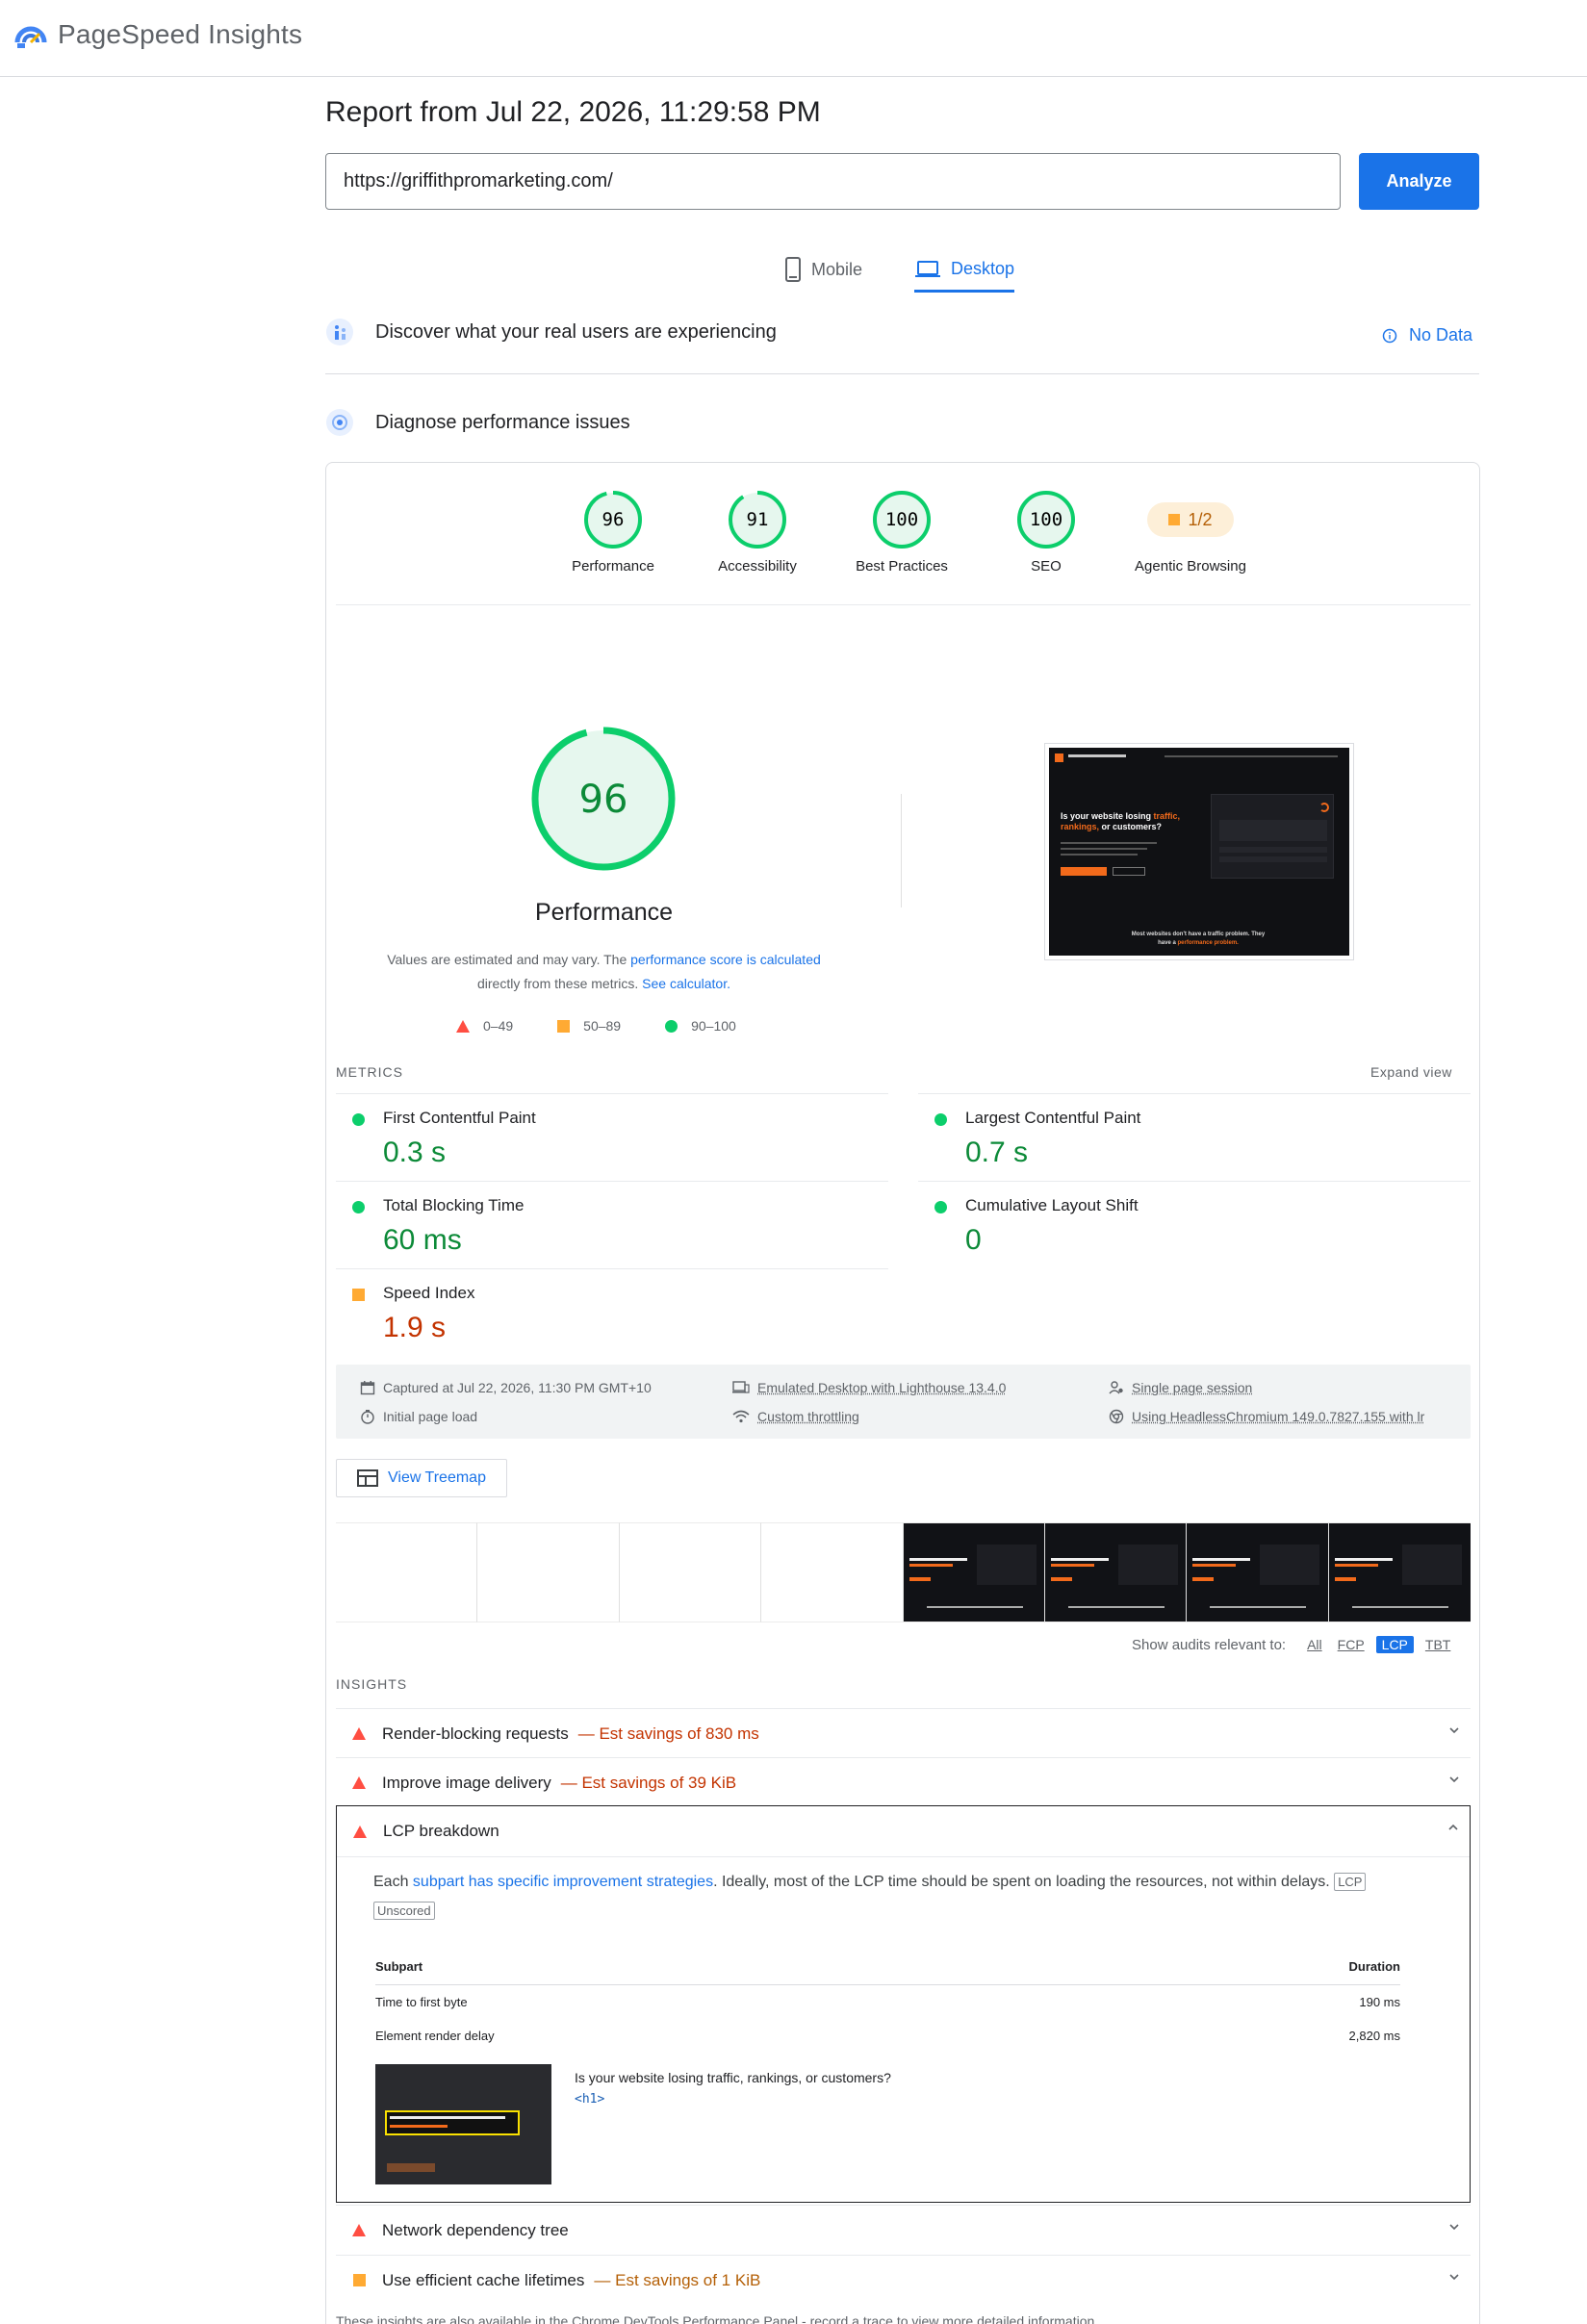 The height and width of the screenshot is (2324, 1587). What do you see at coordinates (1427, 335) in the screenshot?
I see `no-data-indicator: No Data` at bounding box center [1427, 335].